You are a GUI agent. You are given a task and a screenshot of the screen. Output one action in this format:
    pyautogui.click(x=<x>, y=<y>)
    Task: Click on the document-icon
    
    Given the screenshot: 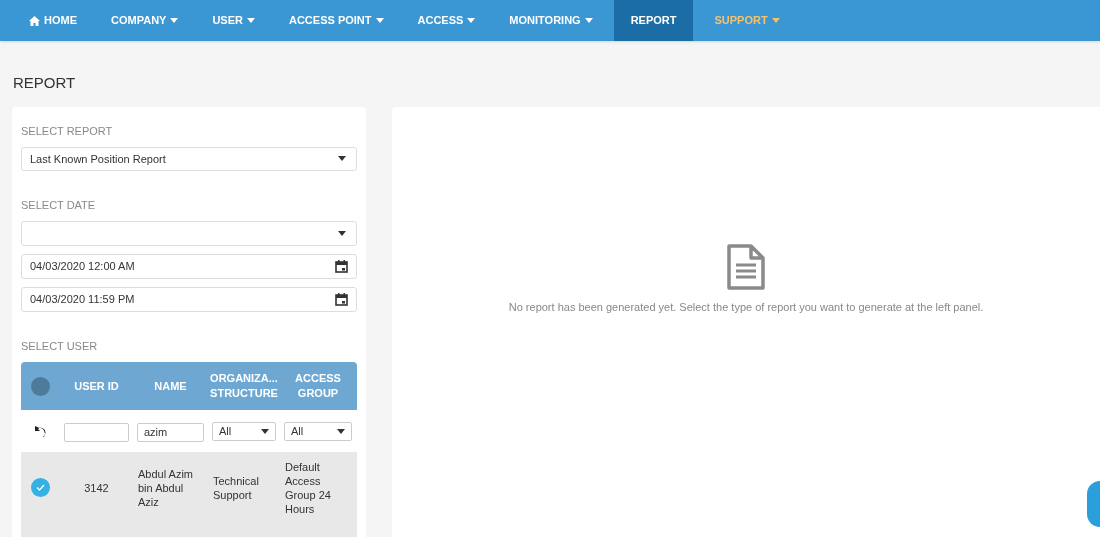 What is the action you would take?
    pyautogui.click(x=746, y=267)
    